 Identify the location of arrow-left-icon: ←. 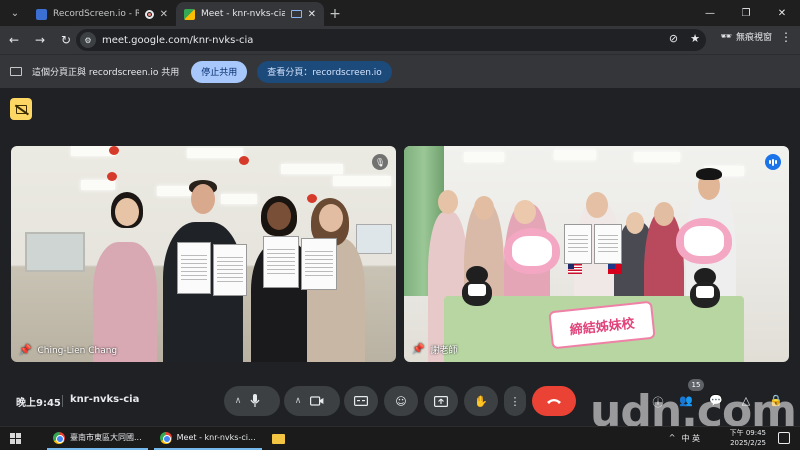
(14, 40).